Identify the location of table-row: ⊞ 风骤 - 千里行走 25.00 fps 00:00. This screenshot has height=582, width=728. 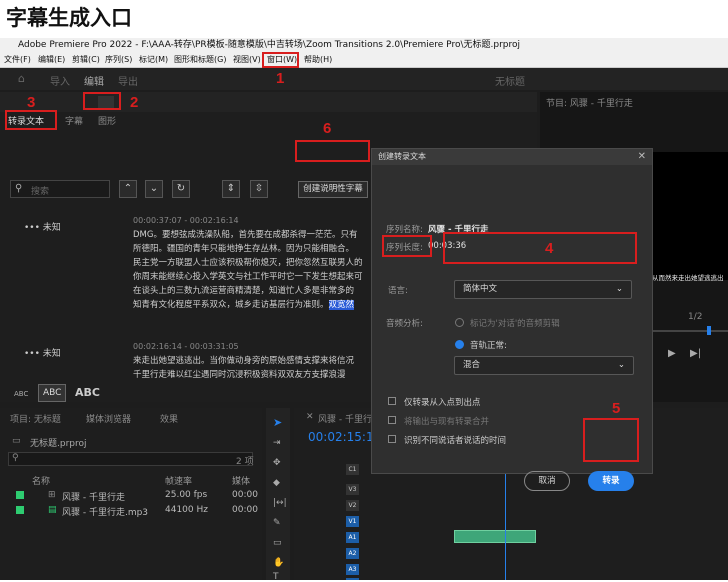
(131, 495).